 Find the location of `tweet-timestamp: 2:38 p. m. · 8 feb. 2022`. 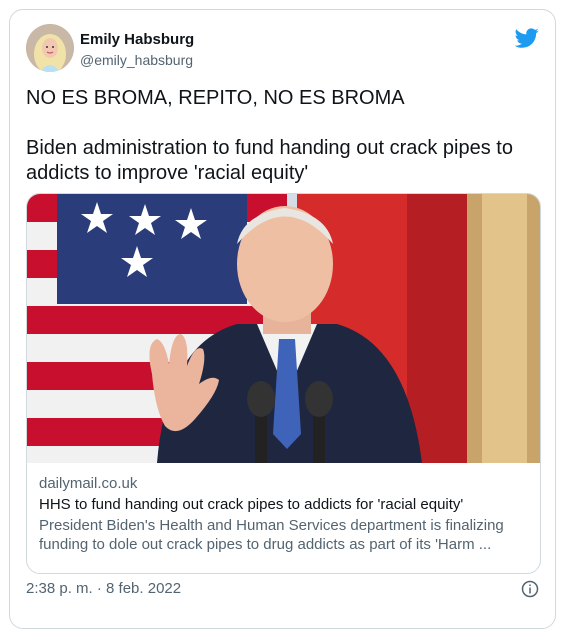

tweet-timestamp: 2:38 p. m. · 8 feb. 2022 is located at coordinates (103, 588).